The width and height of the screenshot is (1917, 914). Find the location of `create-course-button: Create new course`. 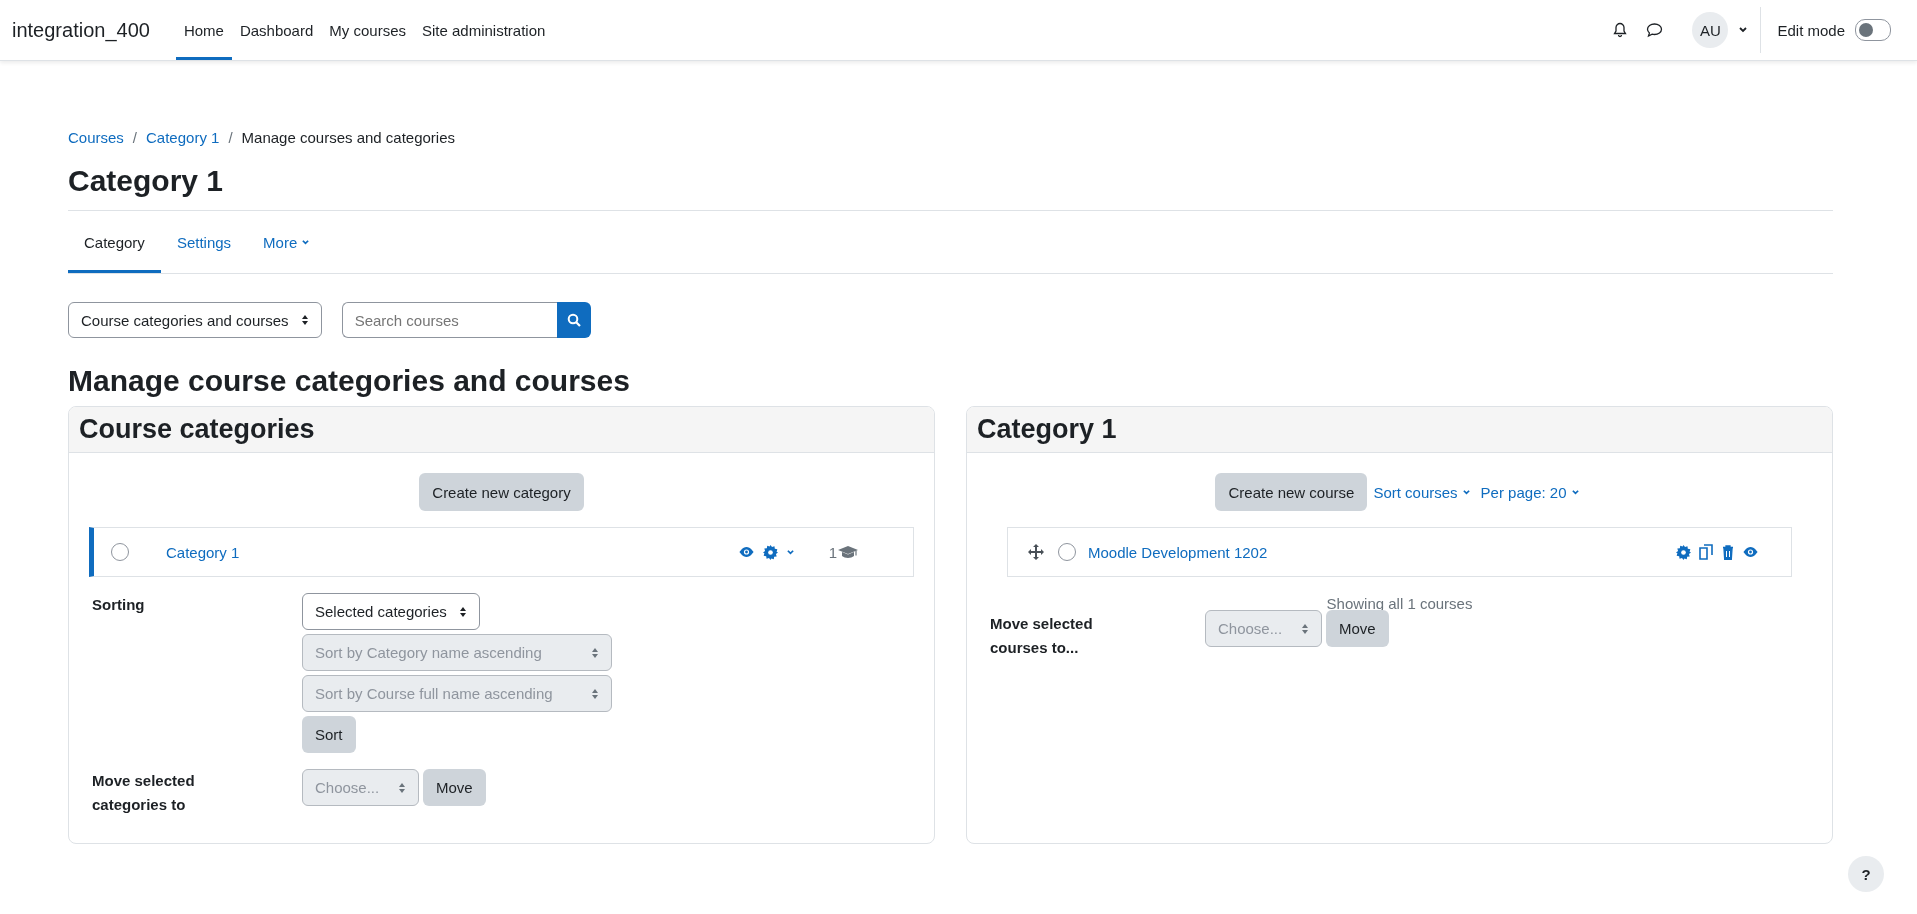

create-course-button: Create new course is located at coordinates (1291, 492).